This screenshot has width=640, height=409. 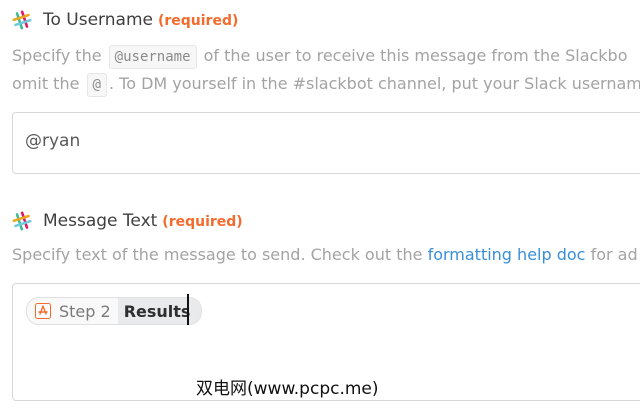 What do you see at coordinates (188, 309) in the screenshot?
I see `text-cursor` at bounding box center [188, 309].